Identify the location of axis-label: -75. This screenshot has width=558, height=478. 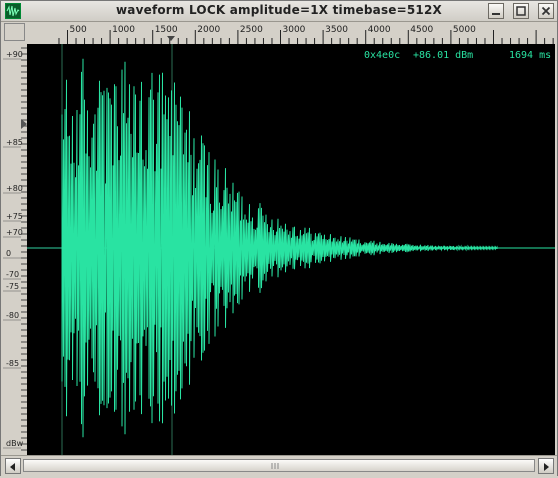
(12, 286).